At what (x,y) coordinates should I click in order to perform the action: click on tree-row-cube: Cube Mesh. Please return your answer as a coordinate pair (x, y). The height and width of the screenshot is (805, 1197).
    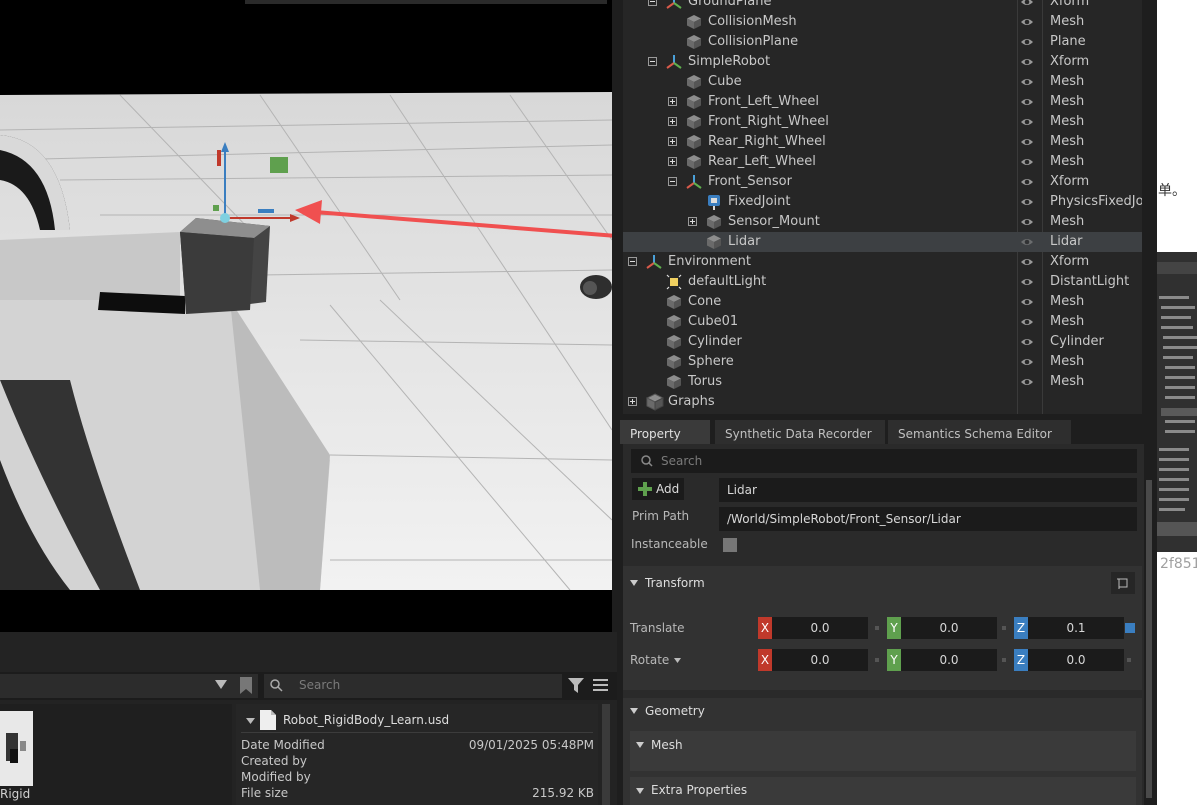
    Looking at the image, I should click on (882, 82).